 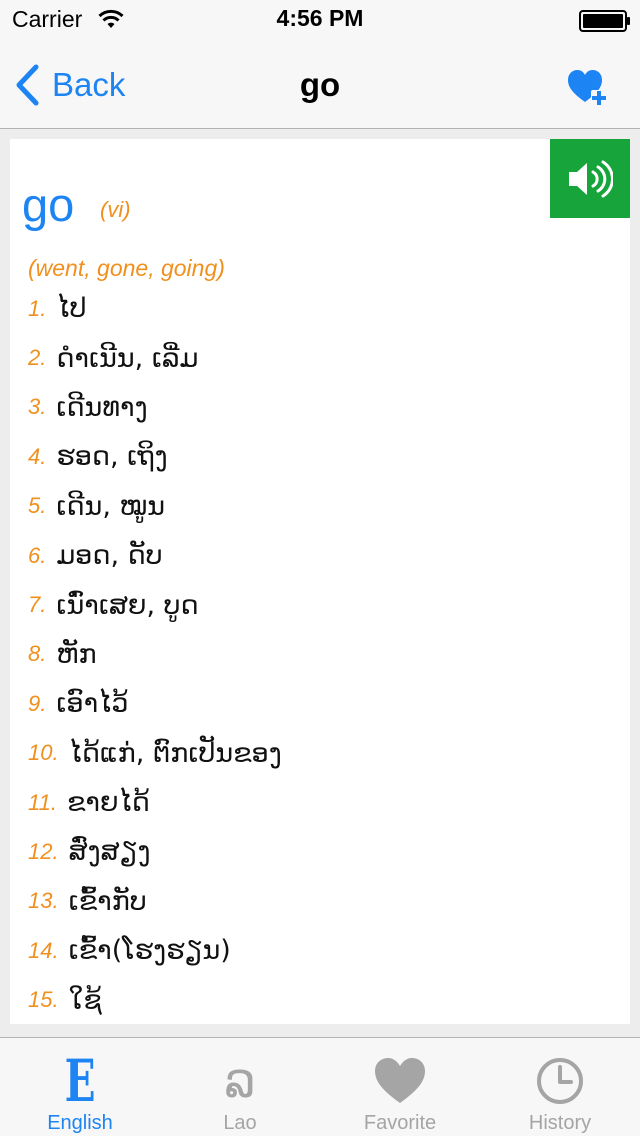 I want to click on meaning-item: 9. ເອົາໄວ້, so click(x=155, y=703).